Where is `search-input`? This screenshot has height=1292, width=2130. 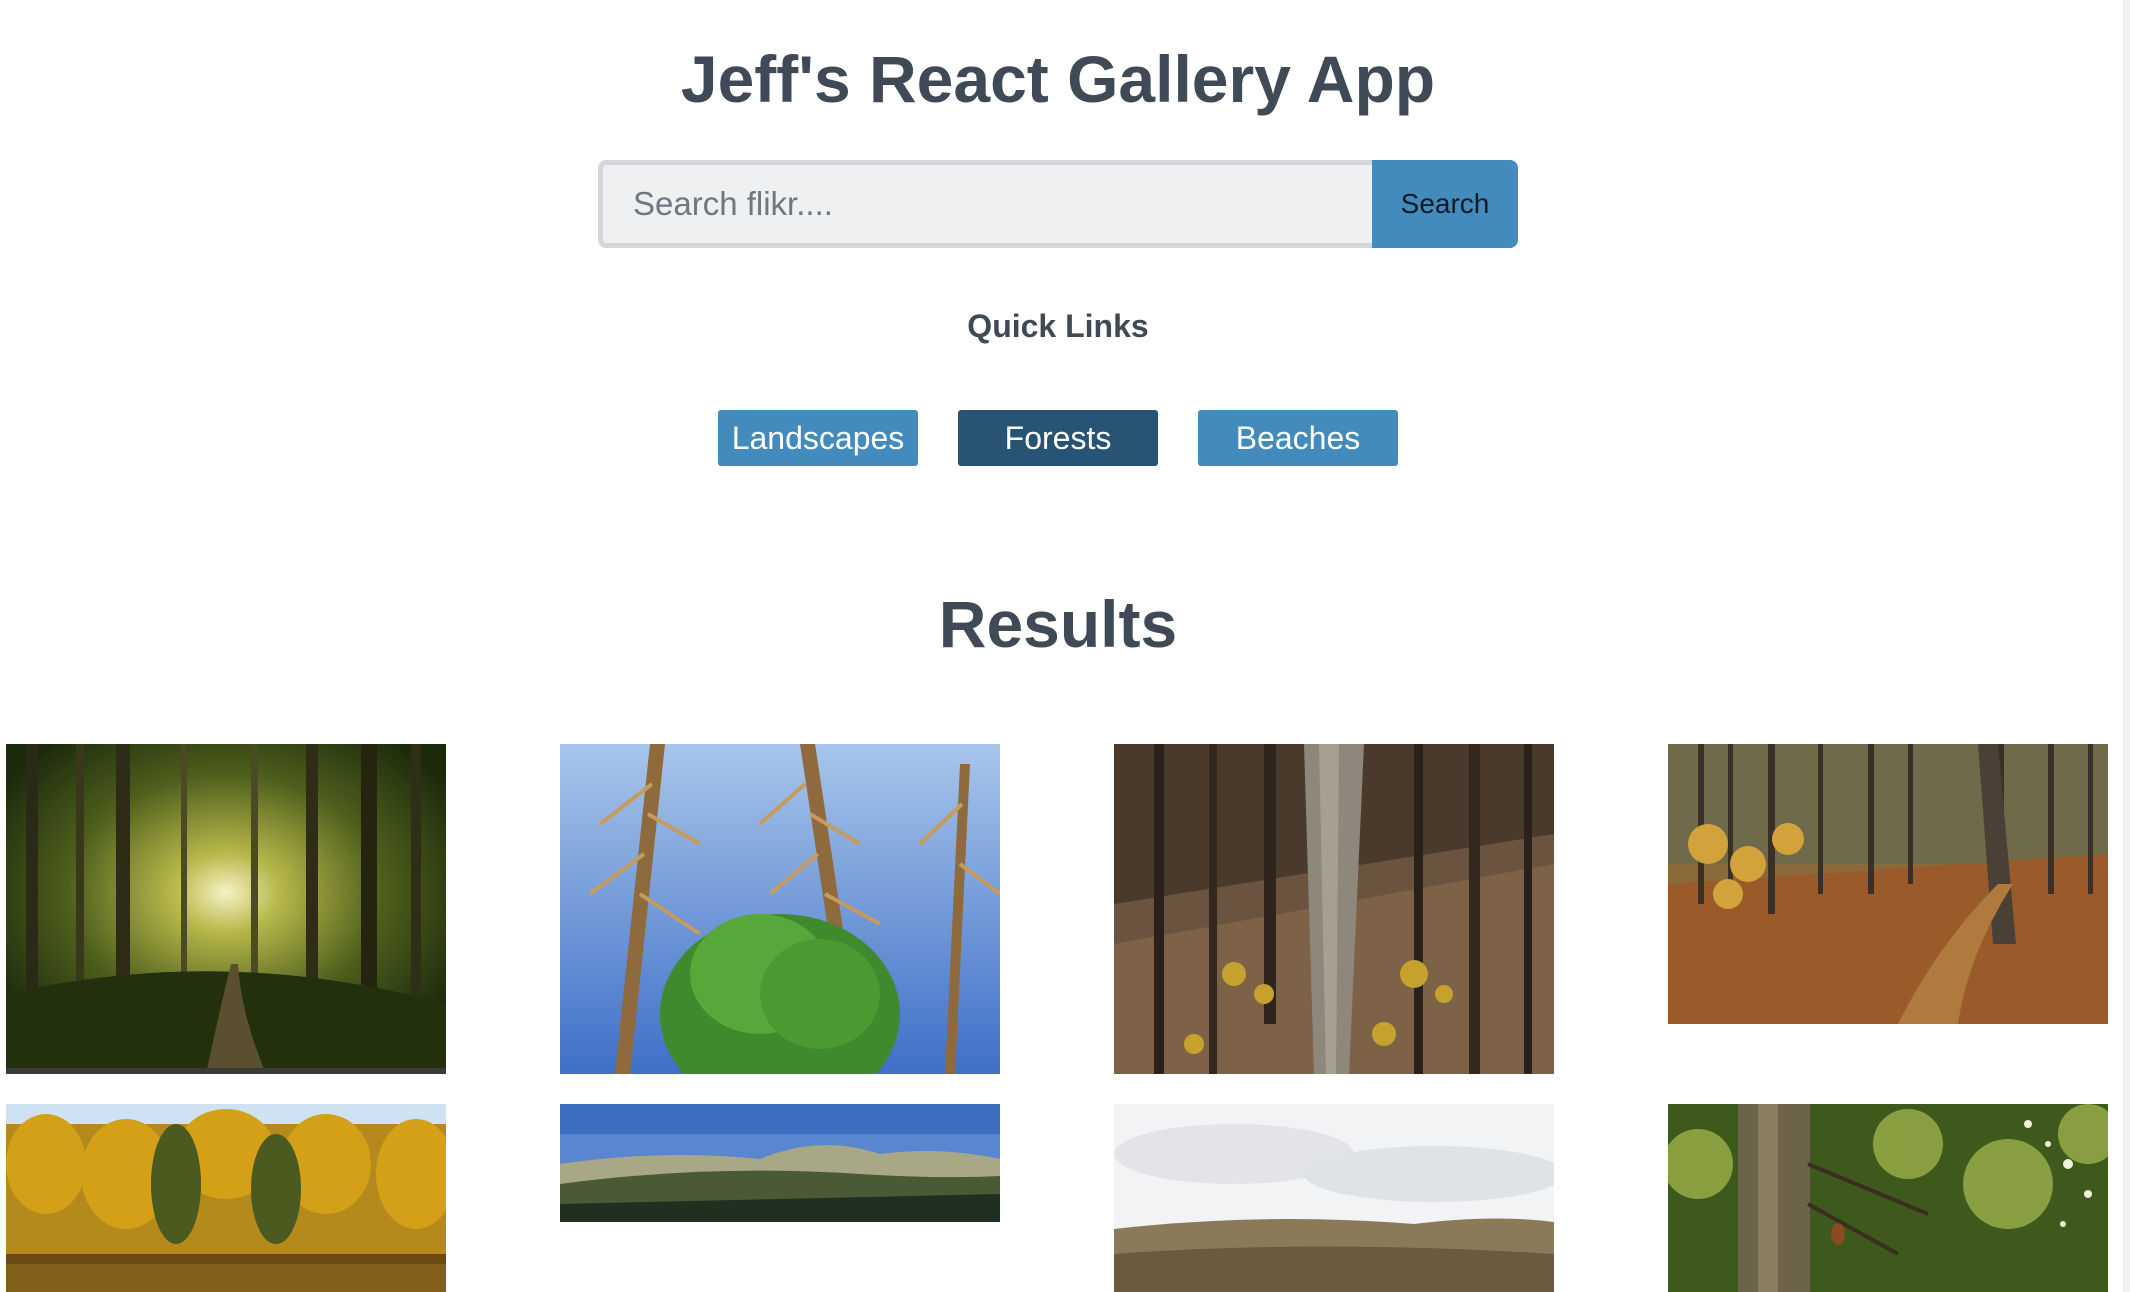 search-input is located at coordinates (985, 204).